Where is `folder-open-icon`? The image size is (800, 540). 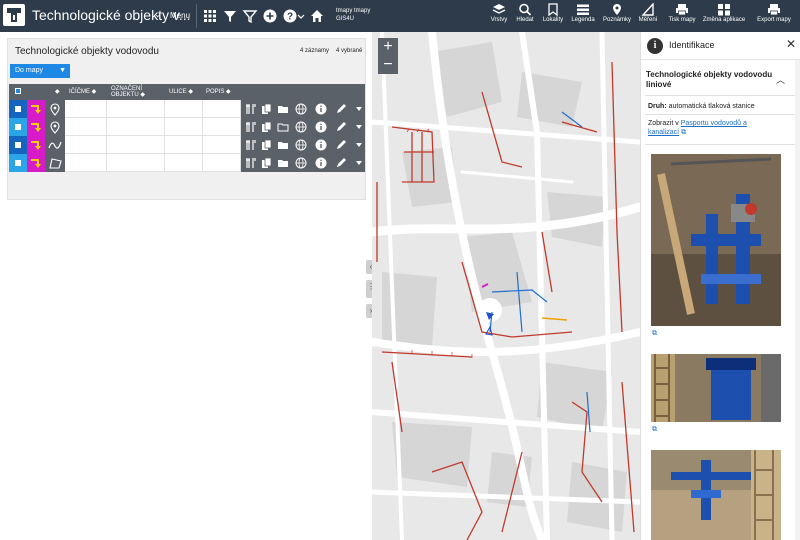
folder-open-icon is located at coordinates (283, 127).